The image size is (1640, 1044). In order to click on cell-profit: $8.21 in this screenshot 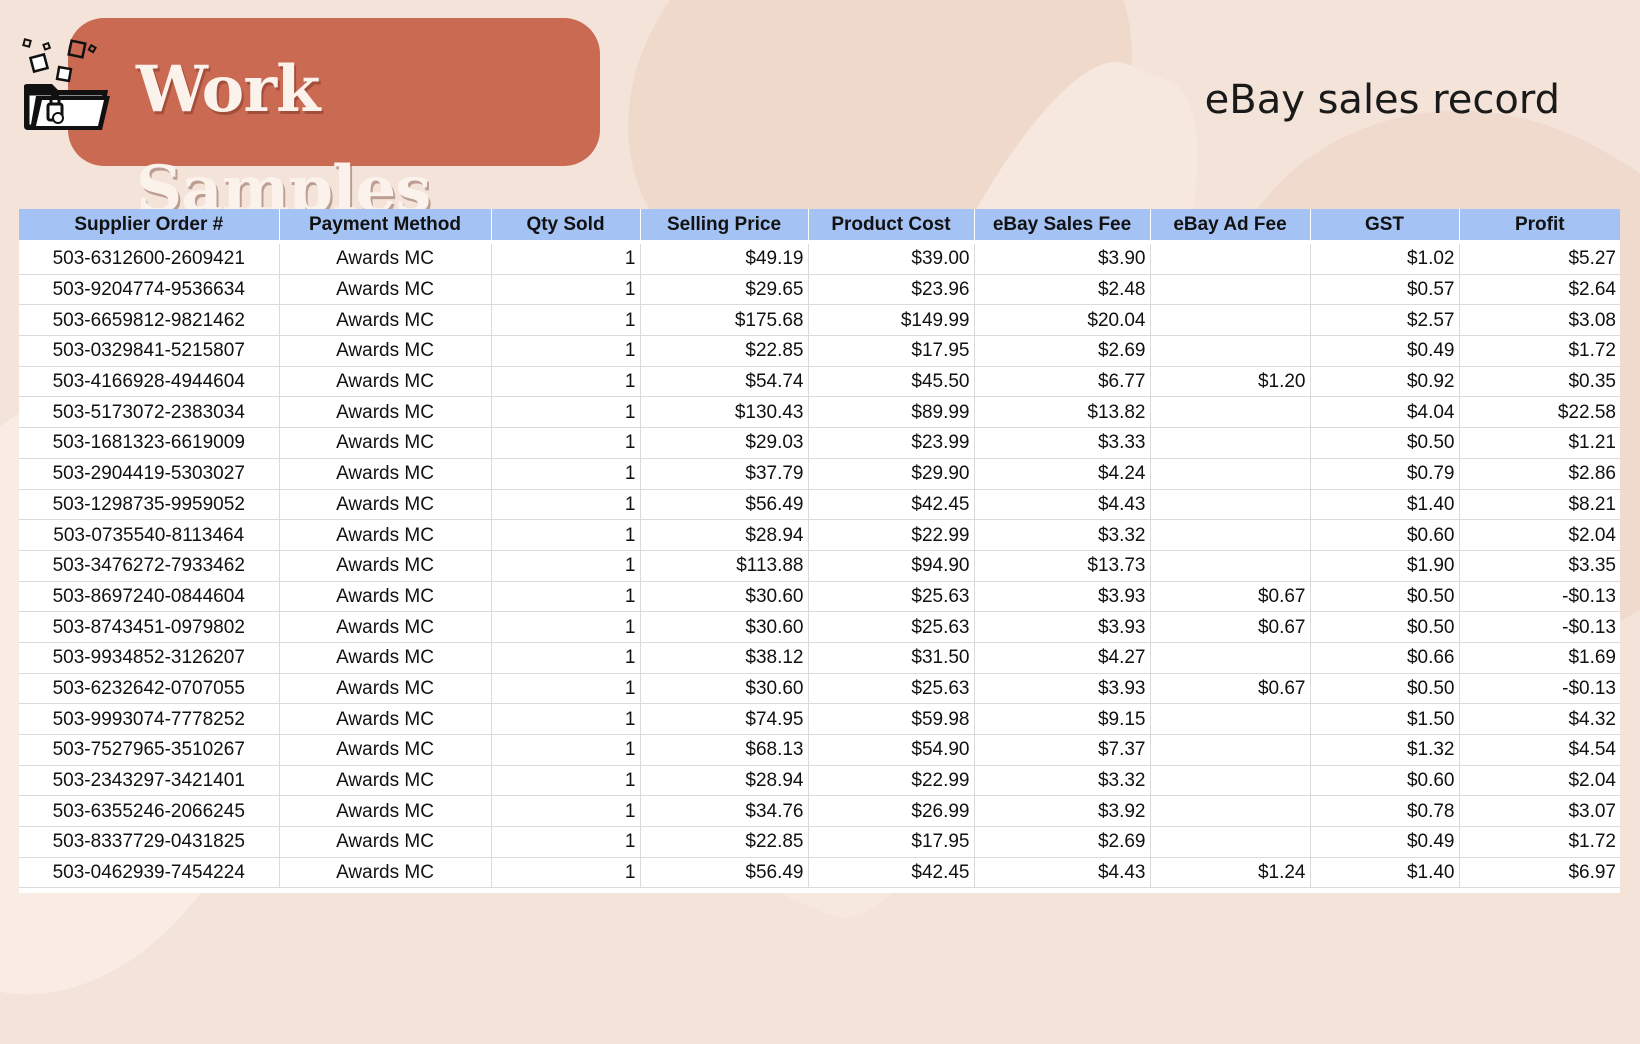, I will do `click(1539, 505)`.